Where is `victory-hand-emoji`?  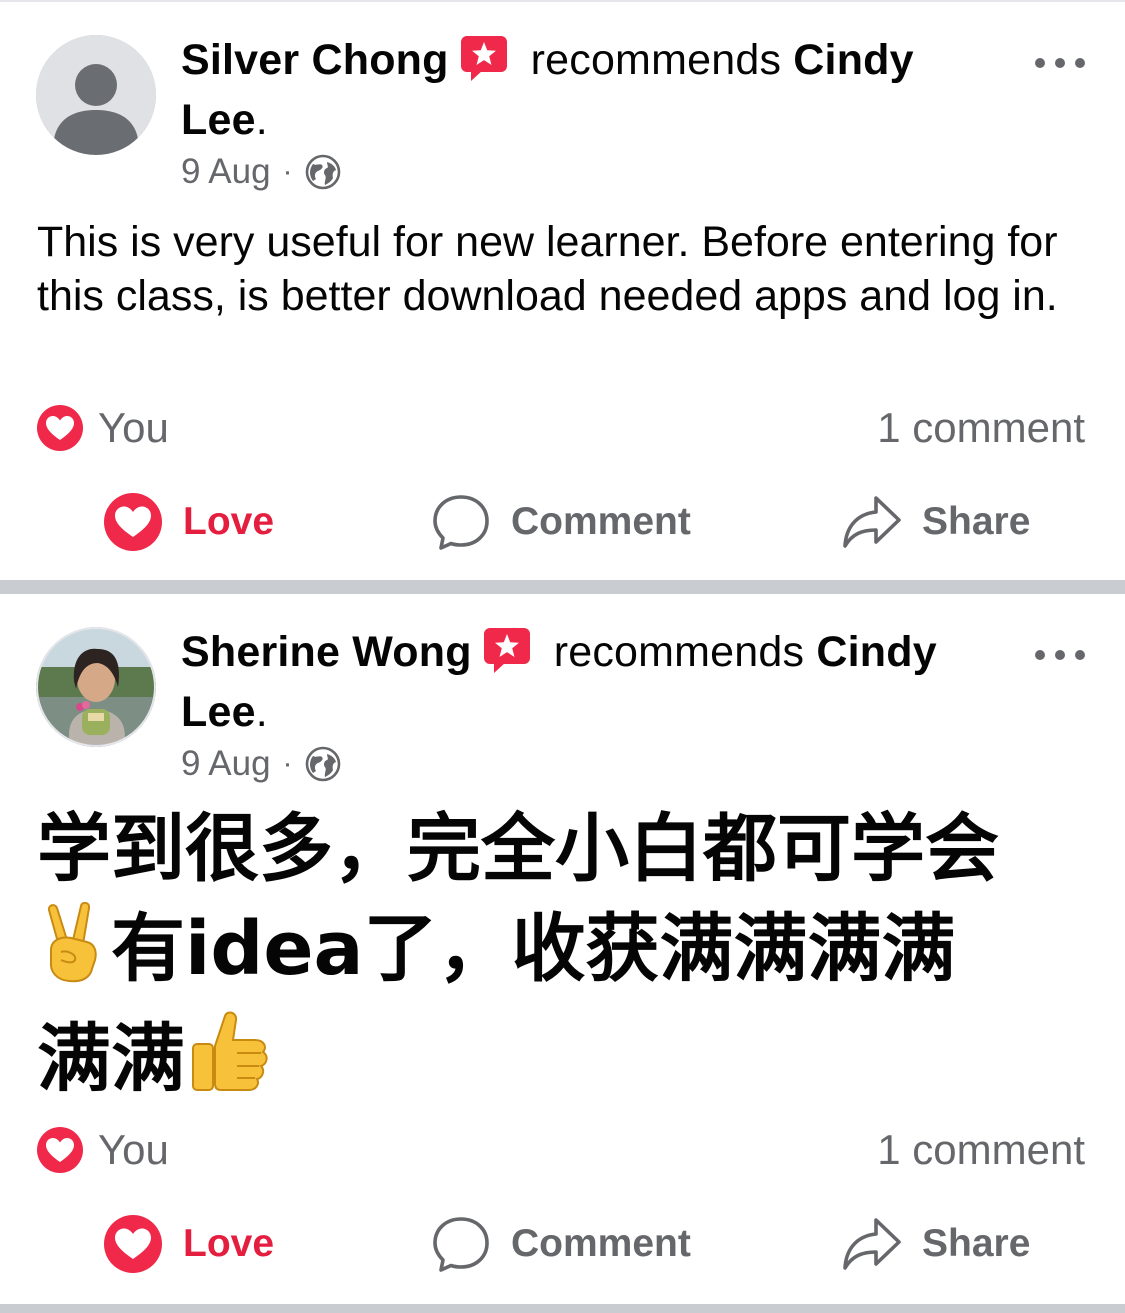
victory-hand-emoji is located at coordinates (74, 955).